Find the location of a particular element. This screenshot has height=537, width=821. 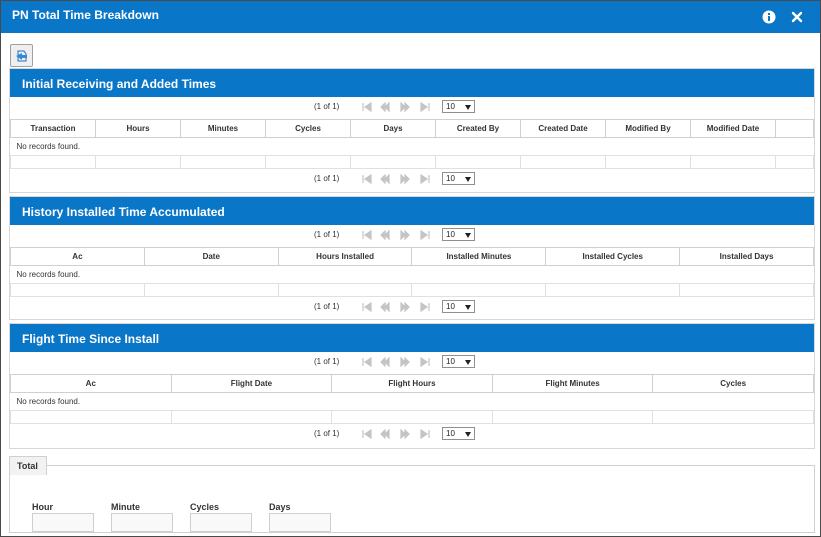

column-header: Hours is located at coordinates (138, 128).